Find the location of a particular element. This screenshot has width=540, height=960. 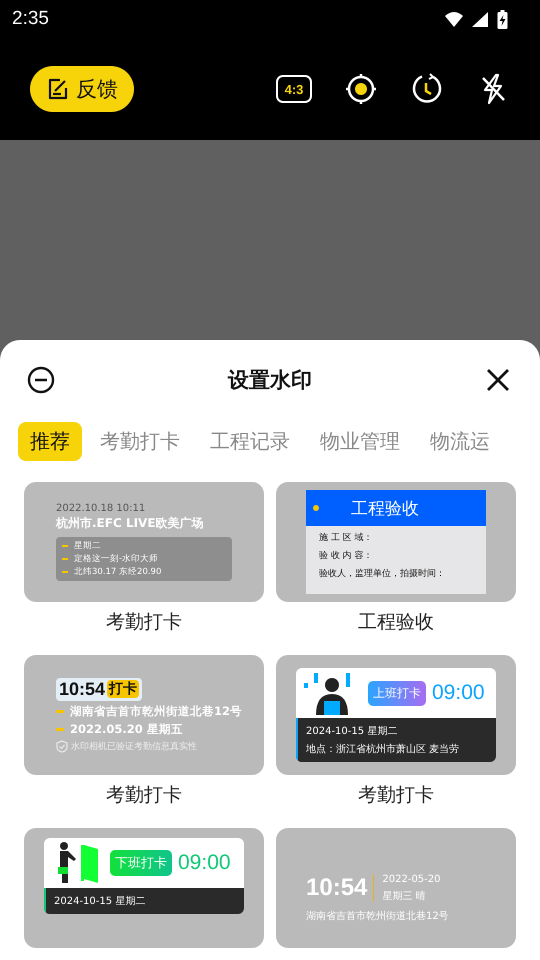

watermark-time: 2022.10.18 10:11 is located at coordinates (101, 508).